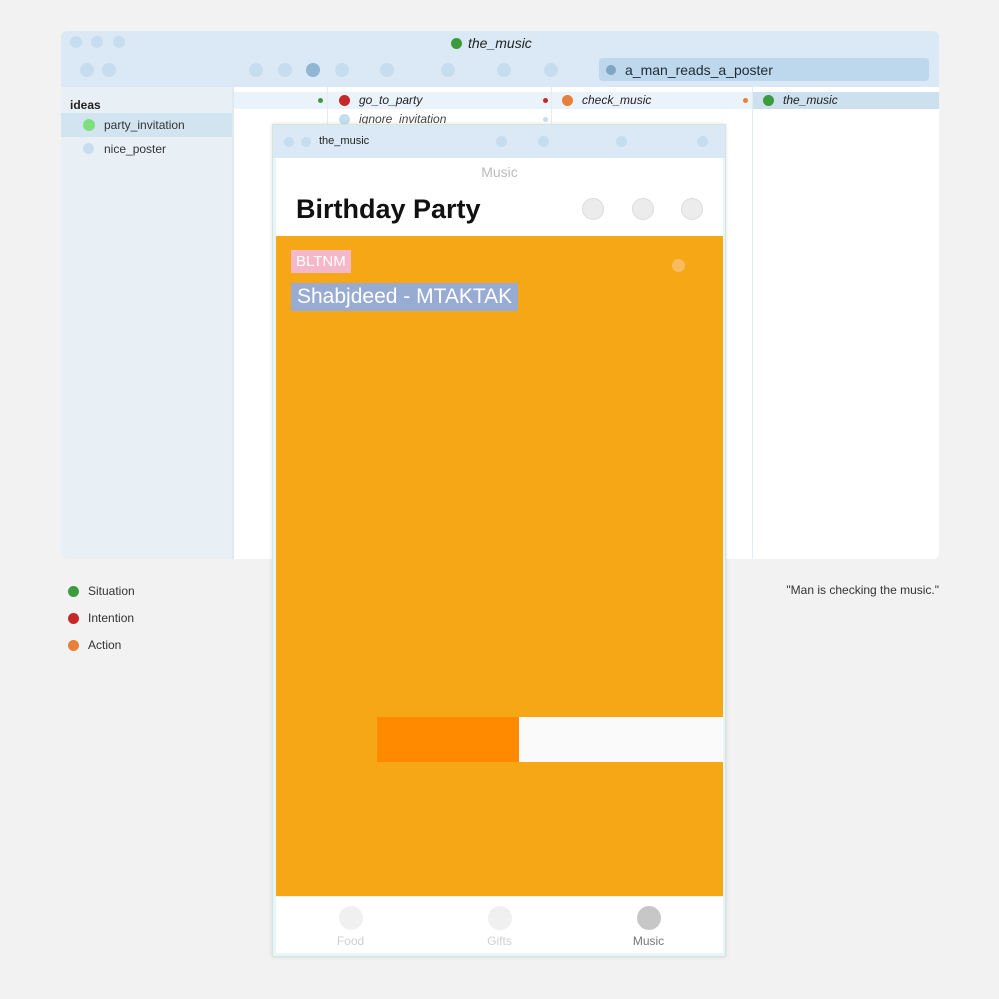 The height and width of the screenshot is (999, 999). I want to click on tab-food: Food, so click(350, 925).